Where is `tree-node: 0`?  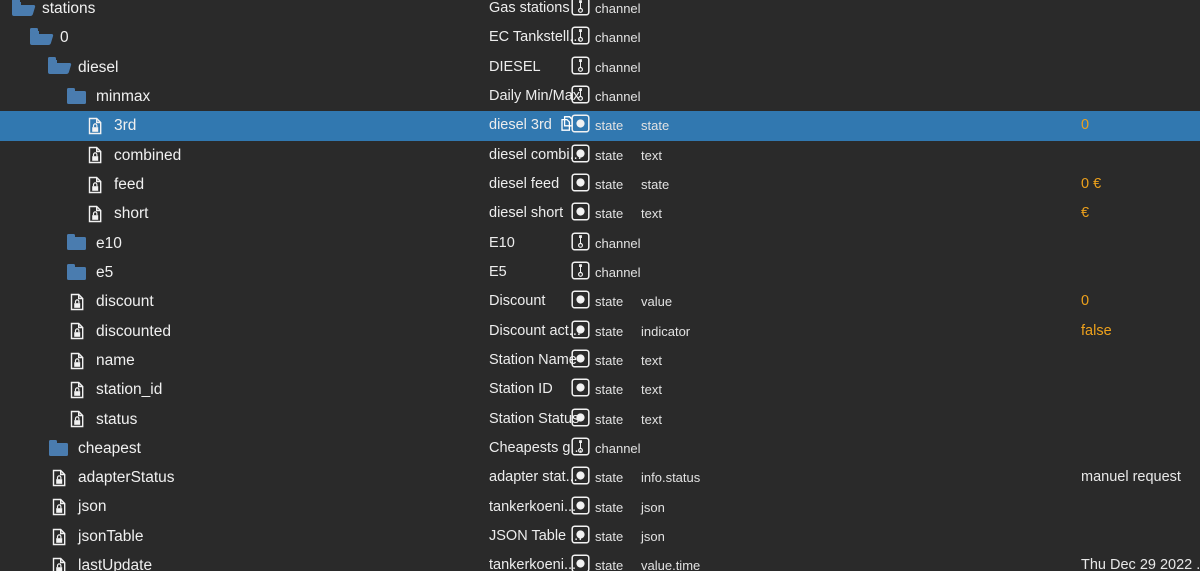 tree-node: 0 is located at coordinates (49, 37).